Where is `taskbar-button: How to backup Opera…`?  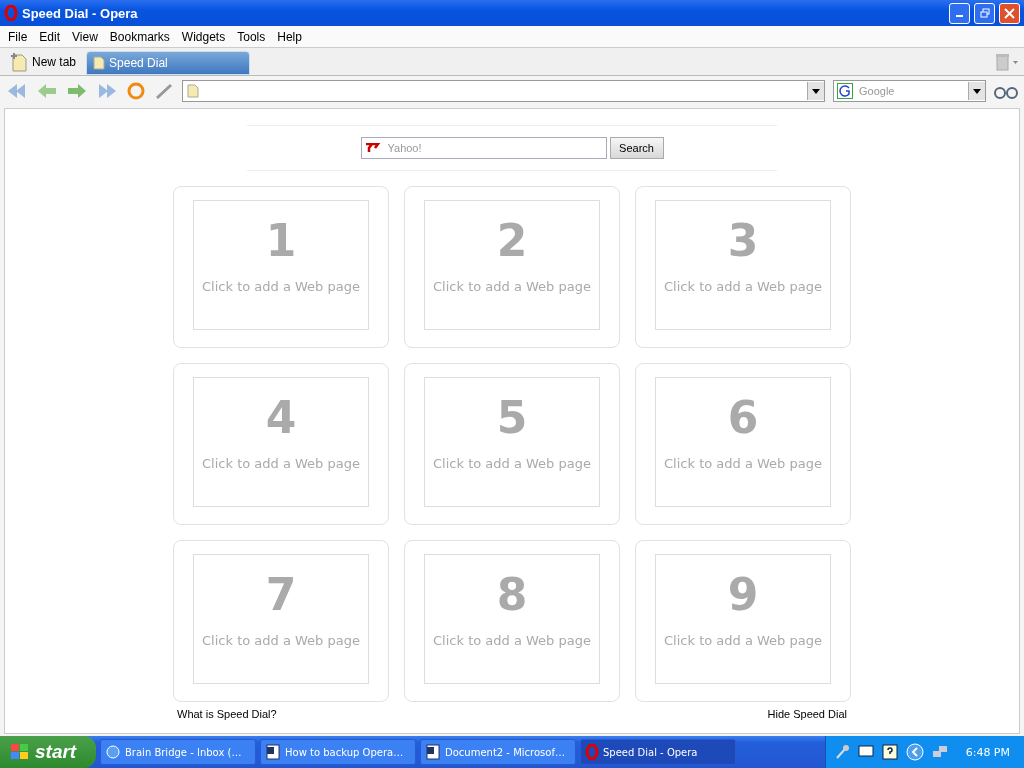
taskbar-button: How to backup Opera… is located at coordinates (338, 752).